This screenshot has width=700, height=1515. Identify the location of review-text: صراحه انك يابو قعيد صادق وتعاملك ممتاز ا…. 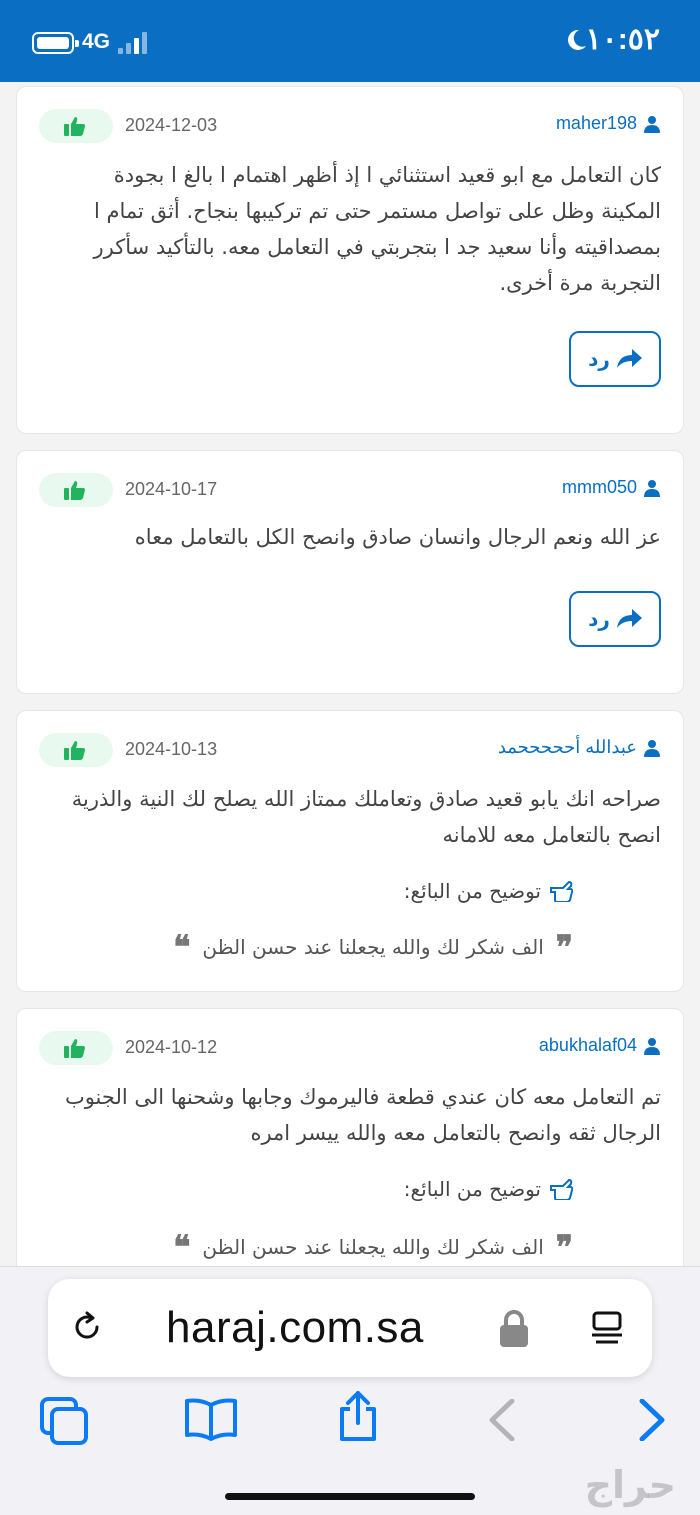
(366, 817).